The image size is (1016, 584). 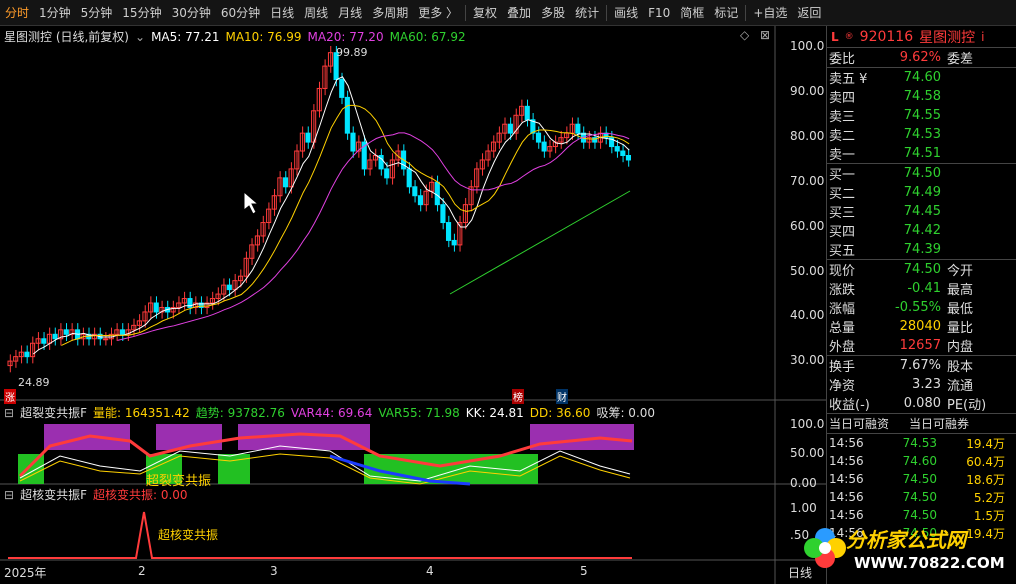 I want to click on stat-label-2: PE(动), so click(x=967, y=405).